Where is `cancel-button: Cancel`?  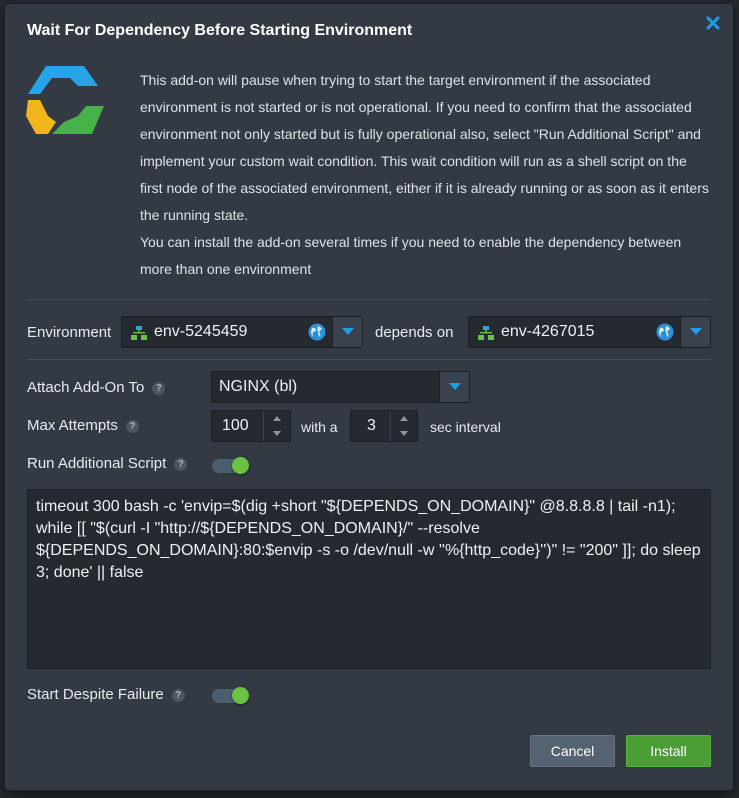
cancel-button: Cancel is located at coordinates (572, 751).